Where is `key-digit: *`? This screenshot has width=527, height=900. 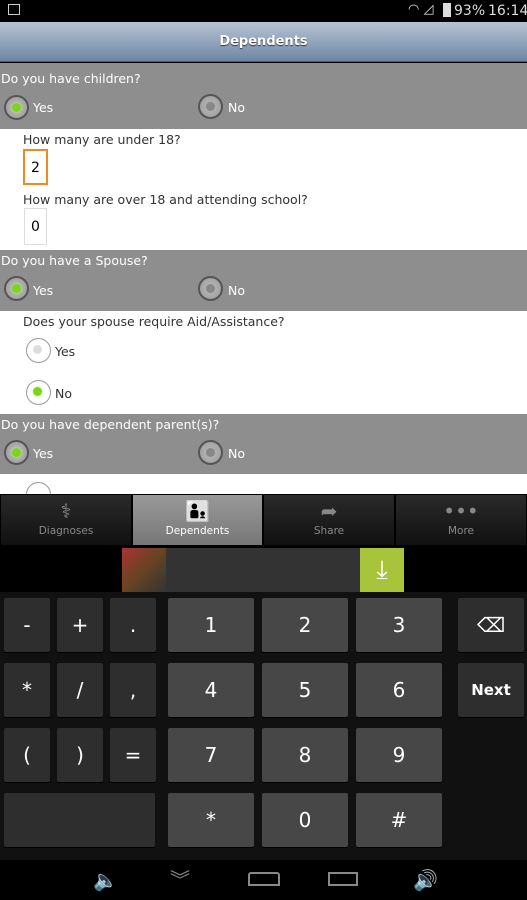
key-digit: * is located at coordinates (211, 820).